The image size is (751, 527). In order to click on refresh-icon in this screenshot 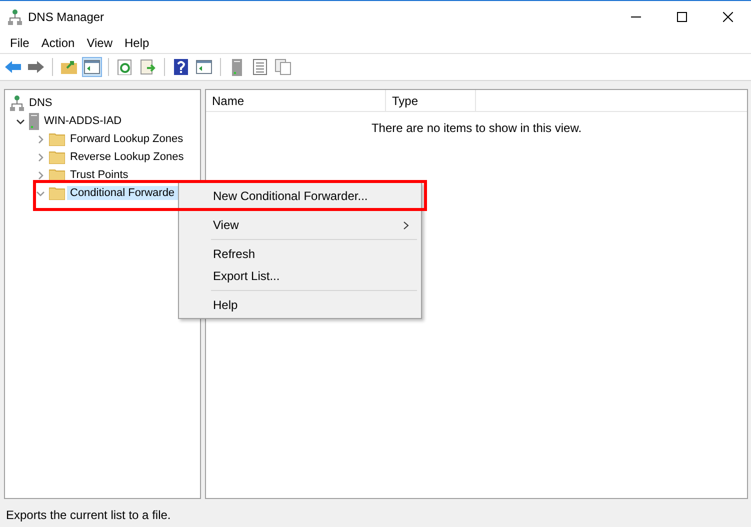, I will do `click(125, 67)`.